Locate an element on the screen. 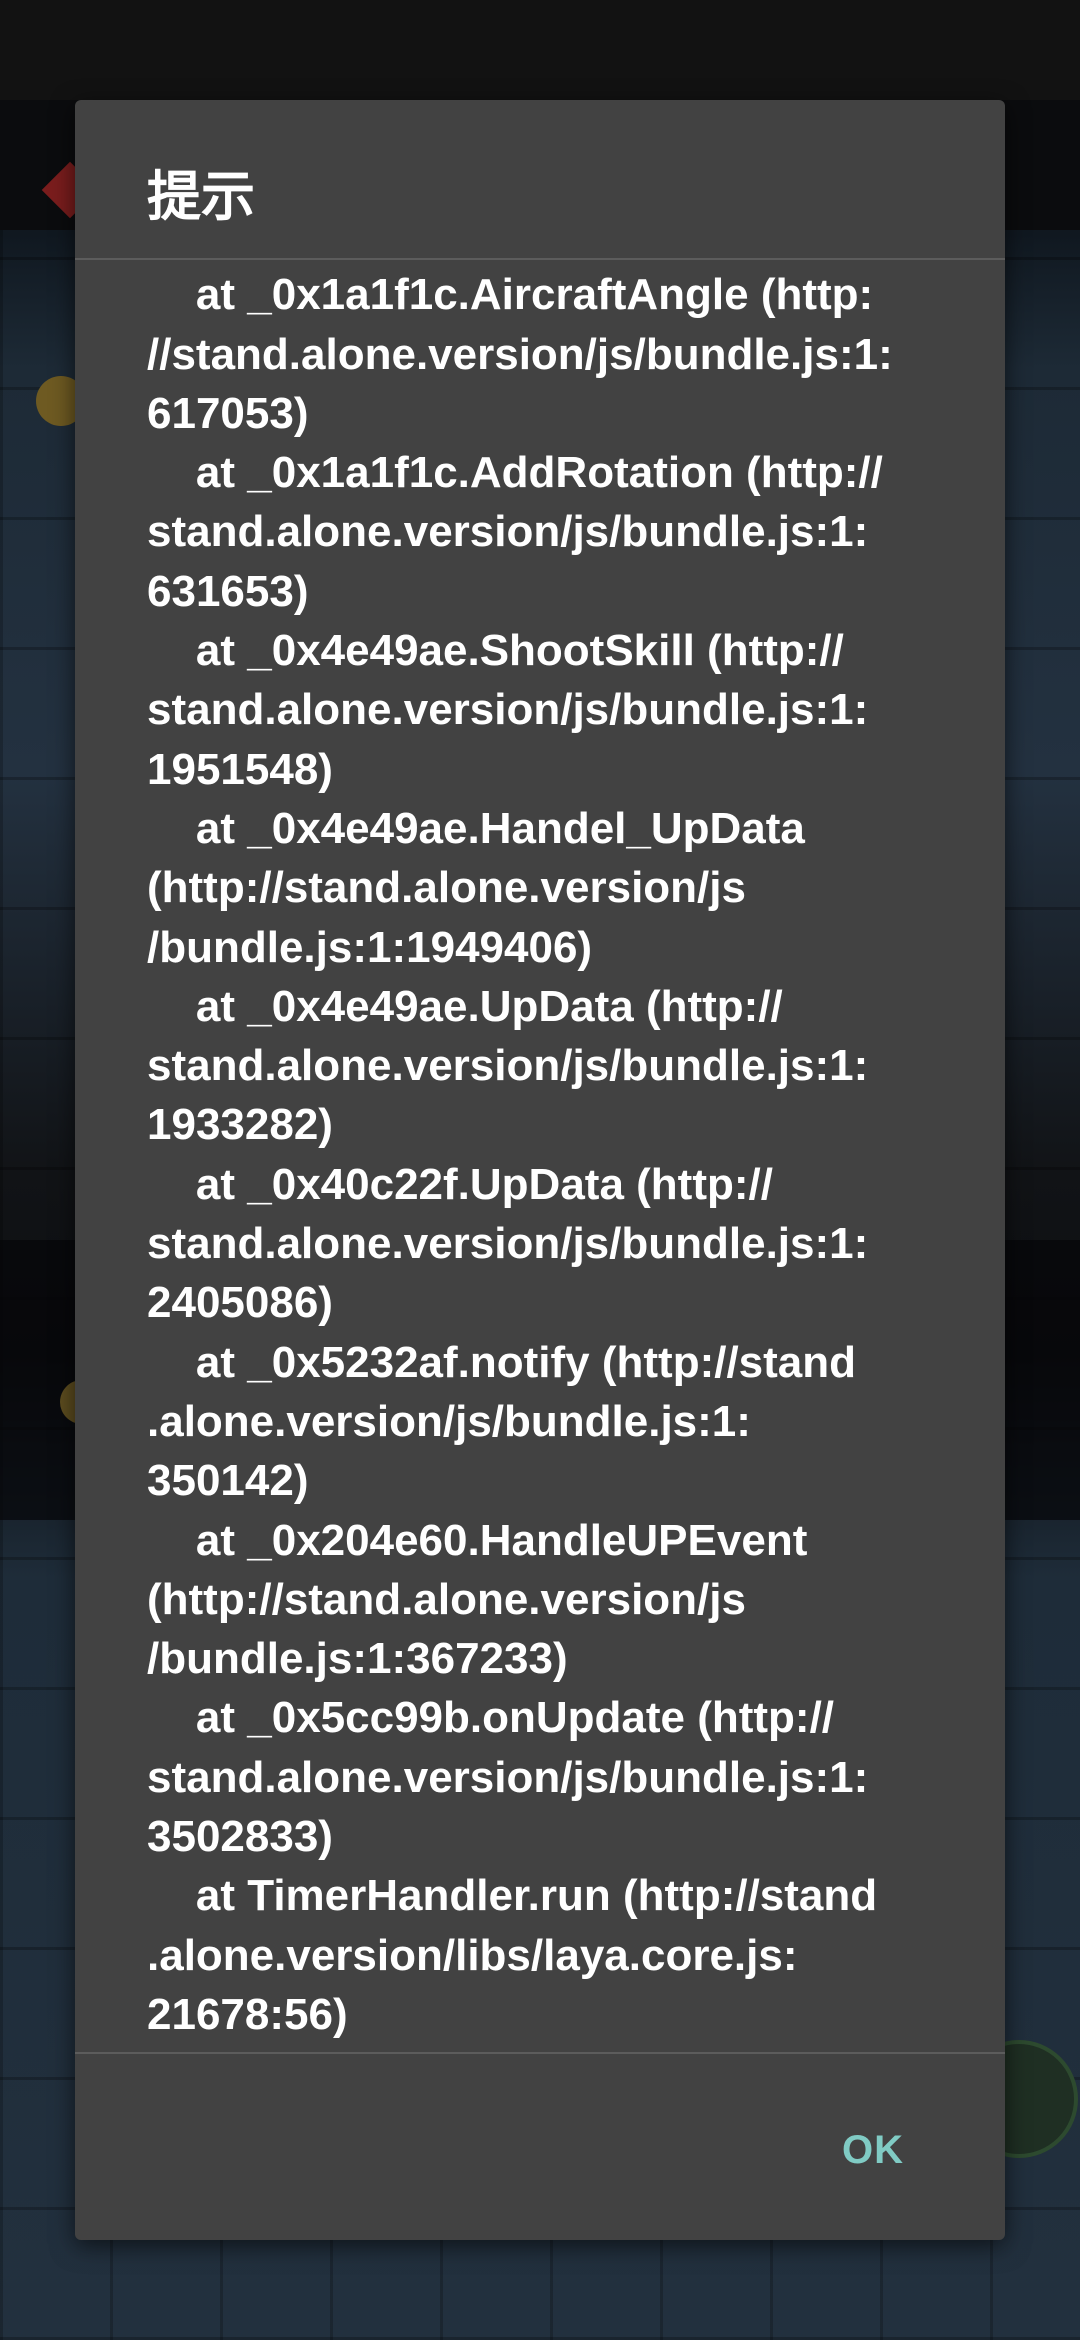 The image size is (1080, 2340). ok-button: OK is located at coordinates (873, 2150).